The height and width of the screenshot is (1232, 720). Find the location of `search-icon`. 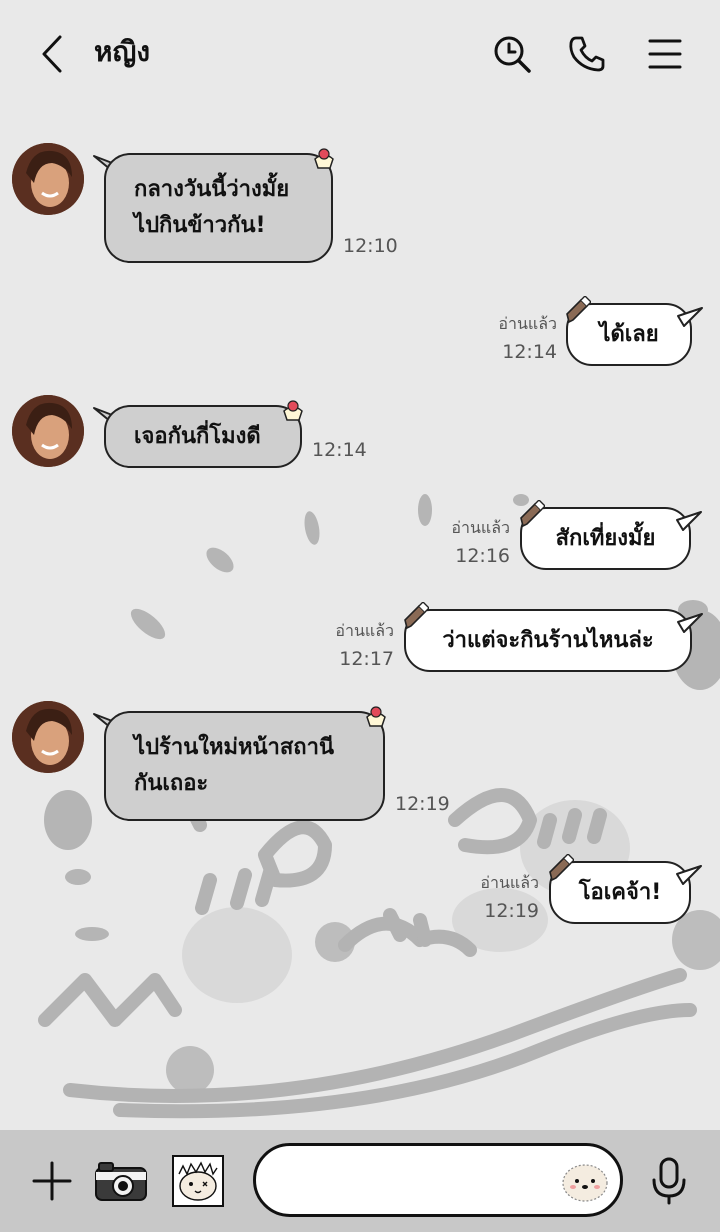

search-icon is located at coordinates (512, 54).